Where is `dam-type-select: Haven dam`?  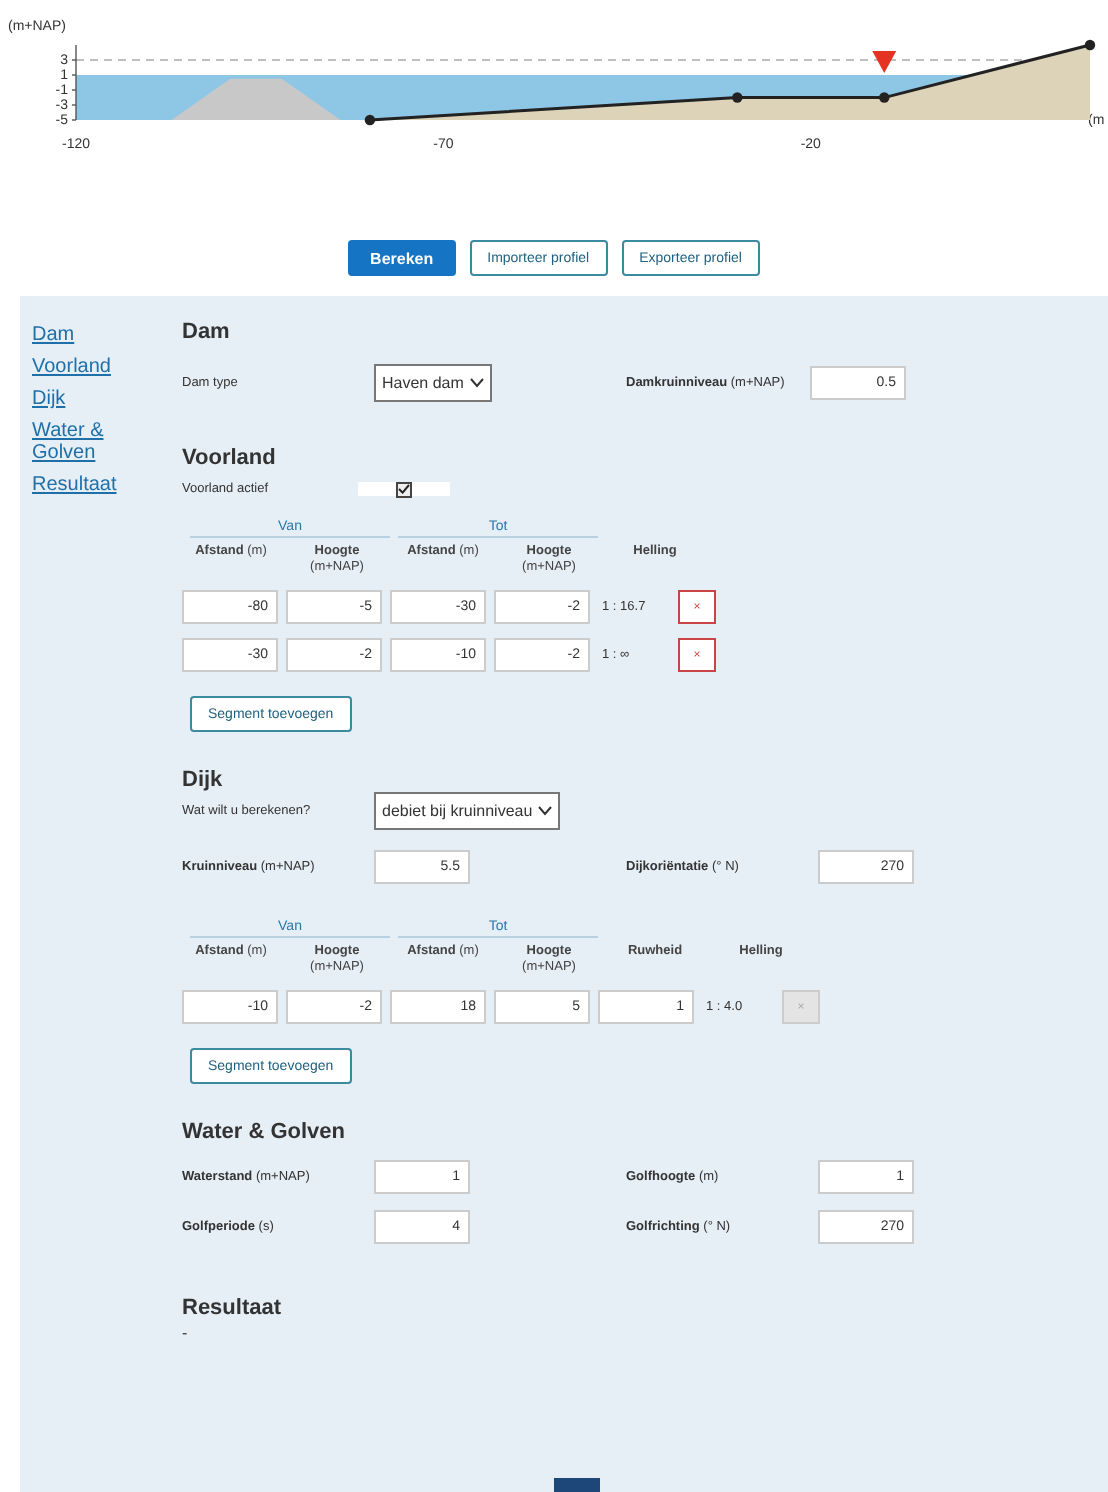 dam-type-select: Haven dam is located at coordinates (433, 383).